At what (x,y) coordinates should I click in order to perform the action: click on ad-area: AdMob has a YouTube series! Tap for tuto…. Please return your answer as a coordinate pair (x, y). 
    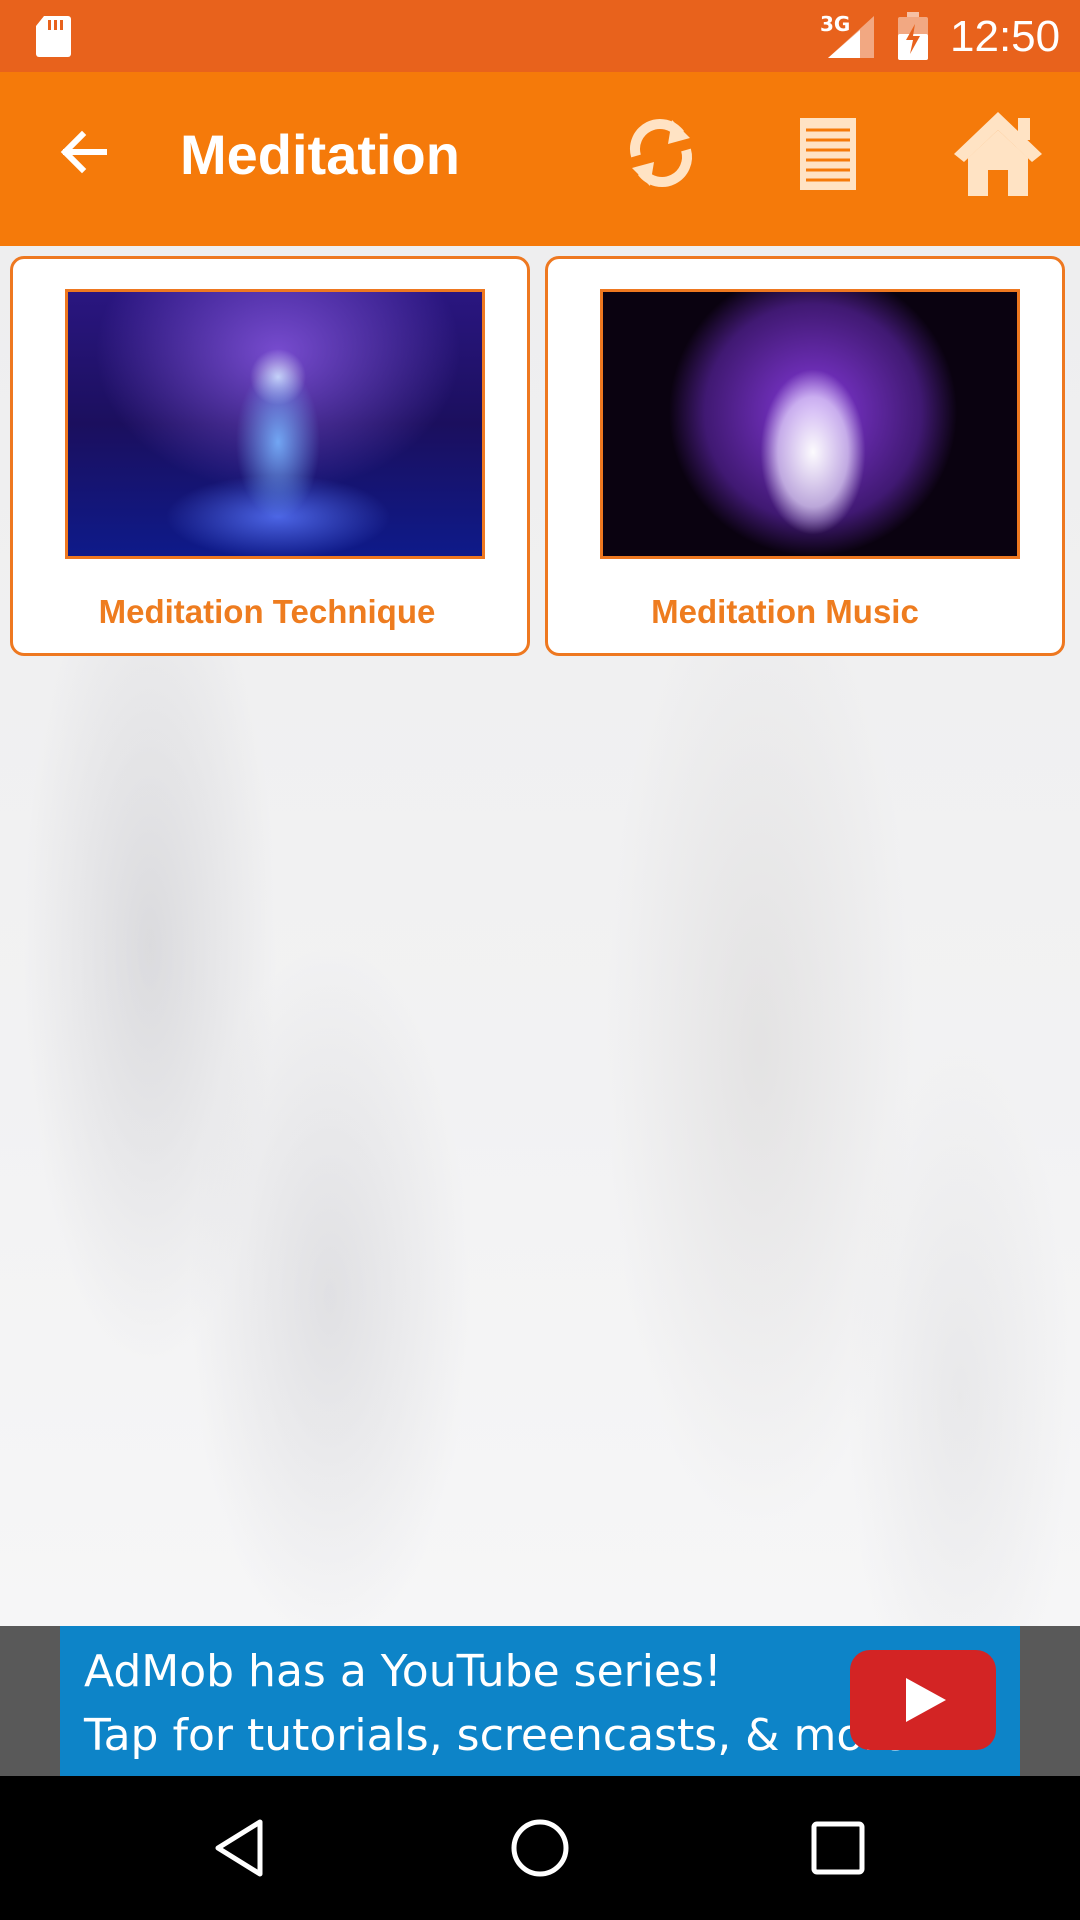
    Looking at the image, I should click on (540, 1701).